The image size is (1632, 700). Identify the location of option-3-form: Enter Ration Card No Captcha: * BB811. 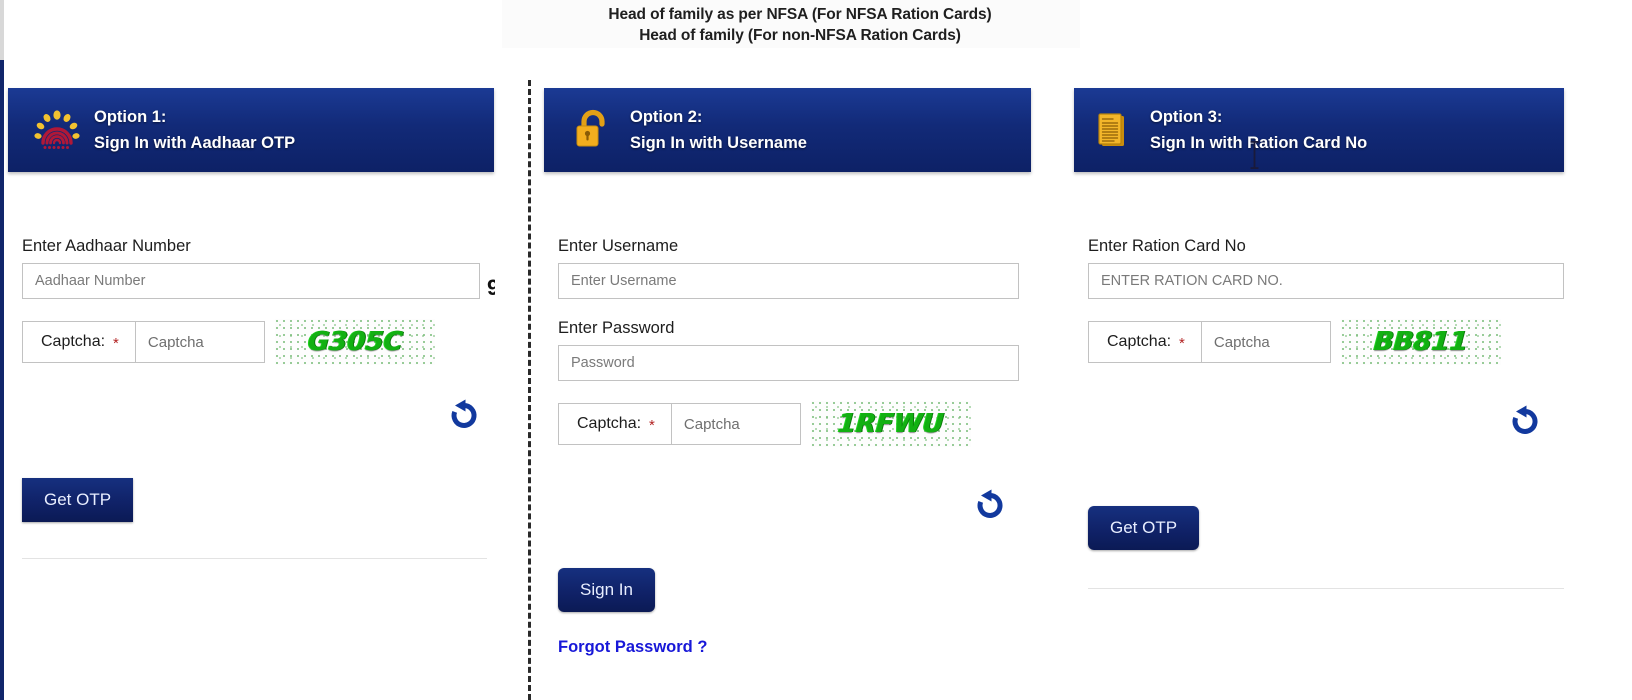
(1326, 300).